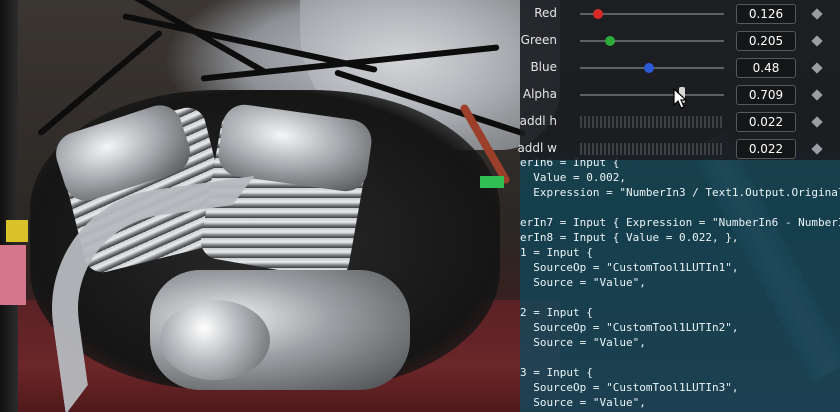 This screenshot has height=412, width=840. I want to click on green-slider-handle, so click(609, 41).